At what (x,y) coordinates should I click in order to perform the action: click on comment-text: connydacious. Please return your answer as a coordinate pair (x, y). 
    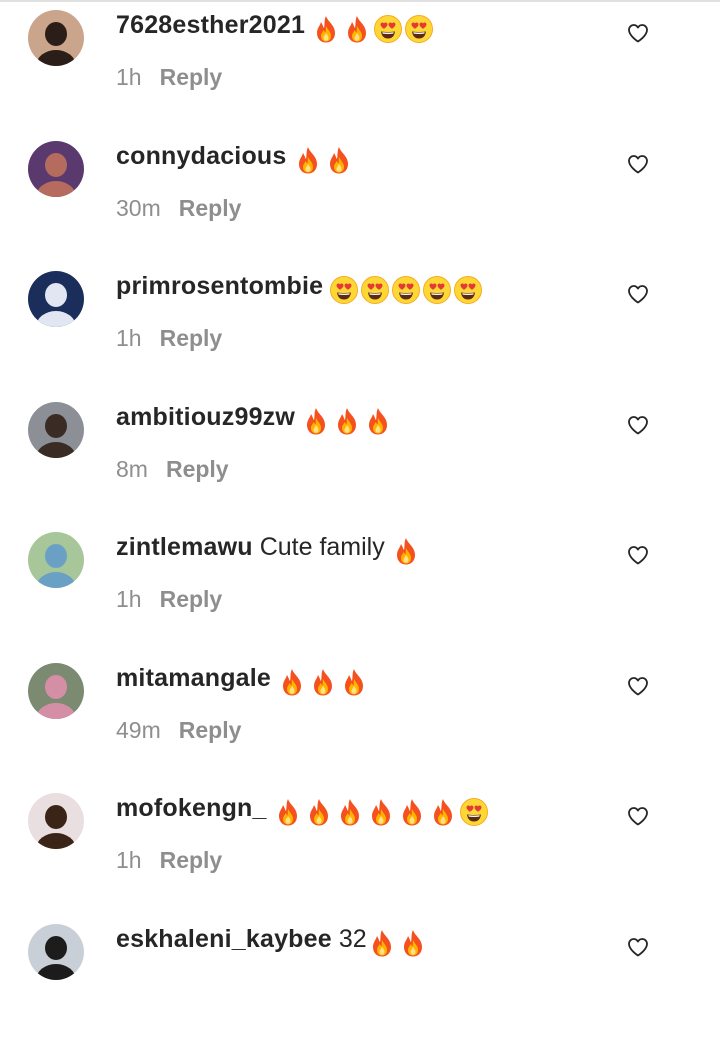
    Looking at the image, I should click on (235, 158).